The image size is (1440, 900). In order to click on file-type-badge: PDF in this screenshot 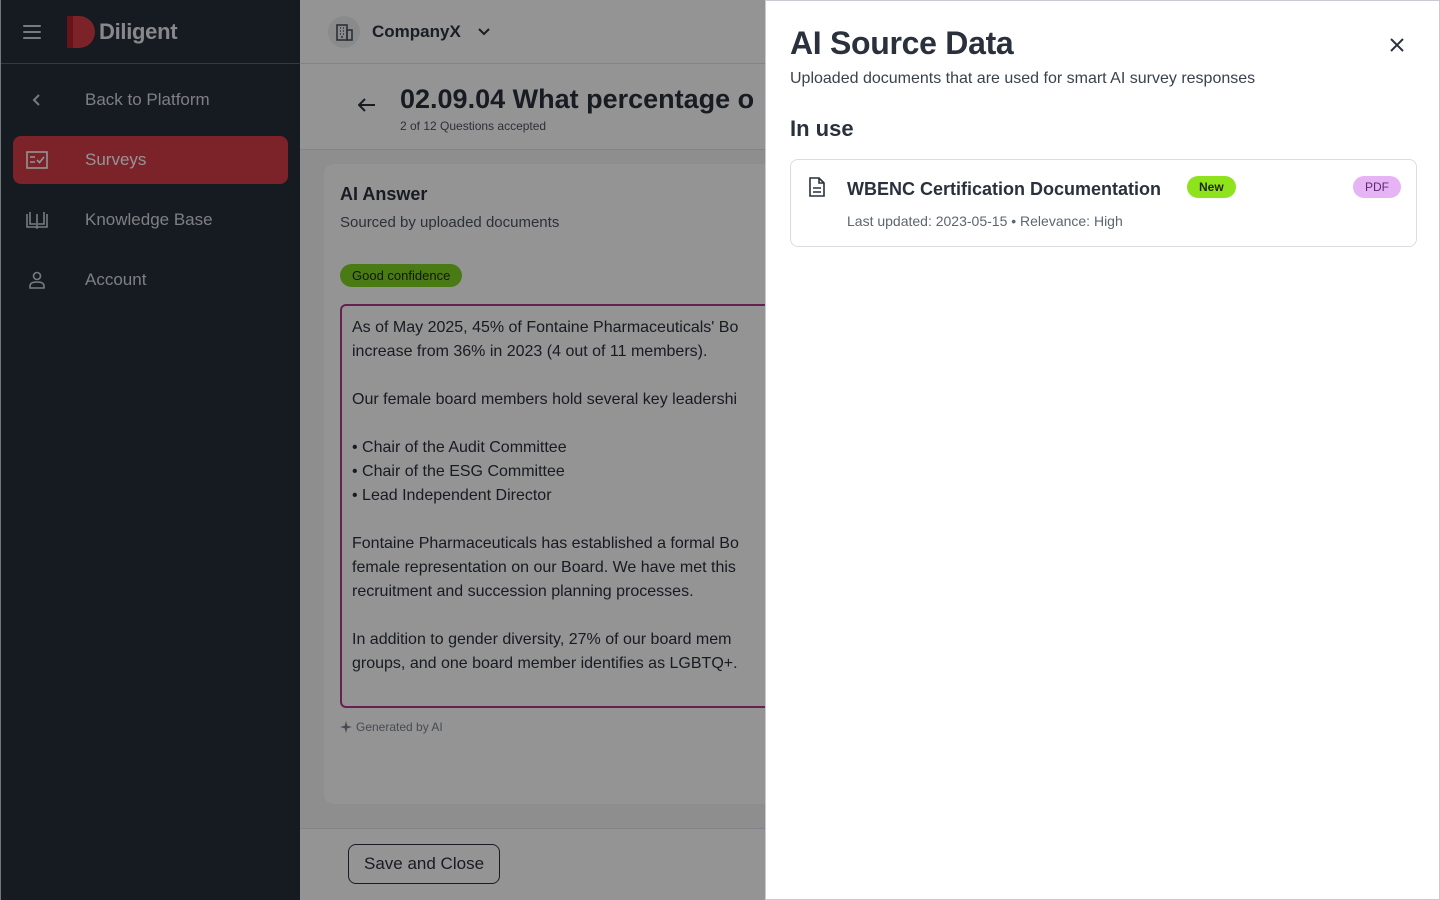, I will do `click(1377, 187)`.